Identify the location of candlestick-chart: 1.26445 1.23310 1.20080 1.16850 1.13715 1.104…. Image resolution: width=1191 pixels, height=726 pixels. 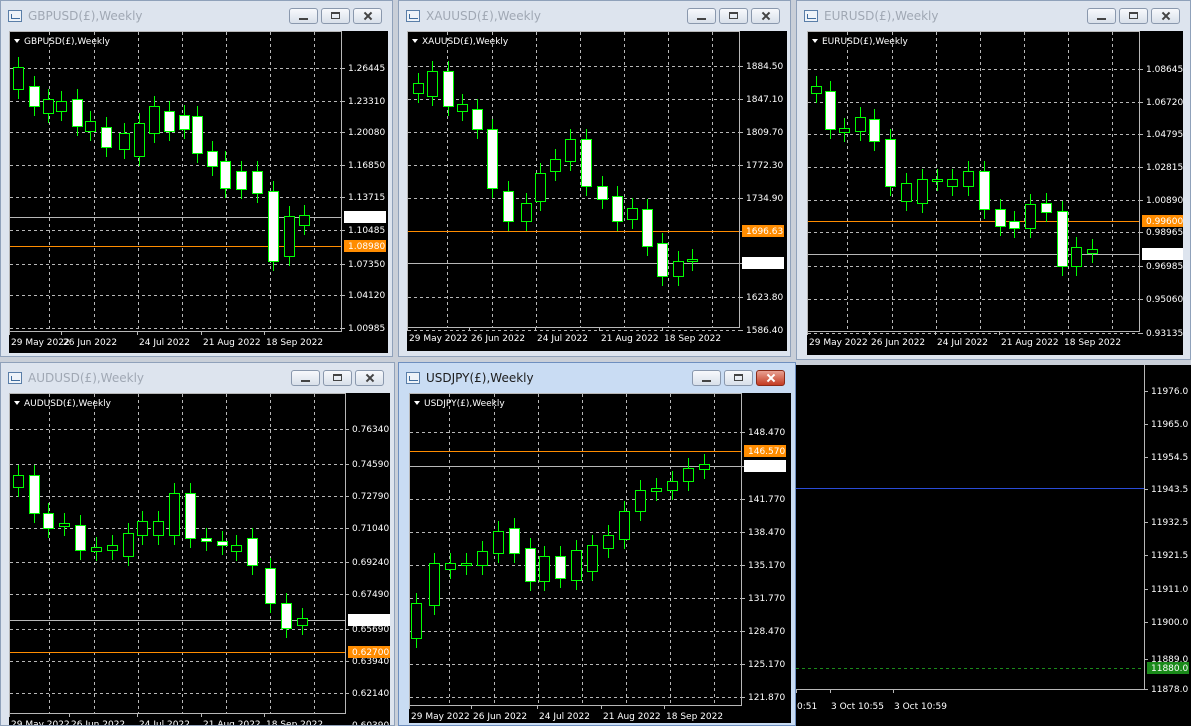
(198, 192).